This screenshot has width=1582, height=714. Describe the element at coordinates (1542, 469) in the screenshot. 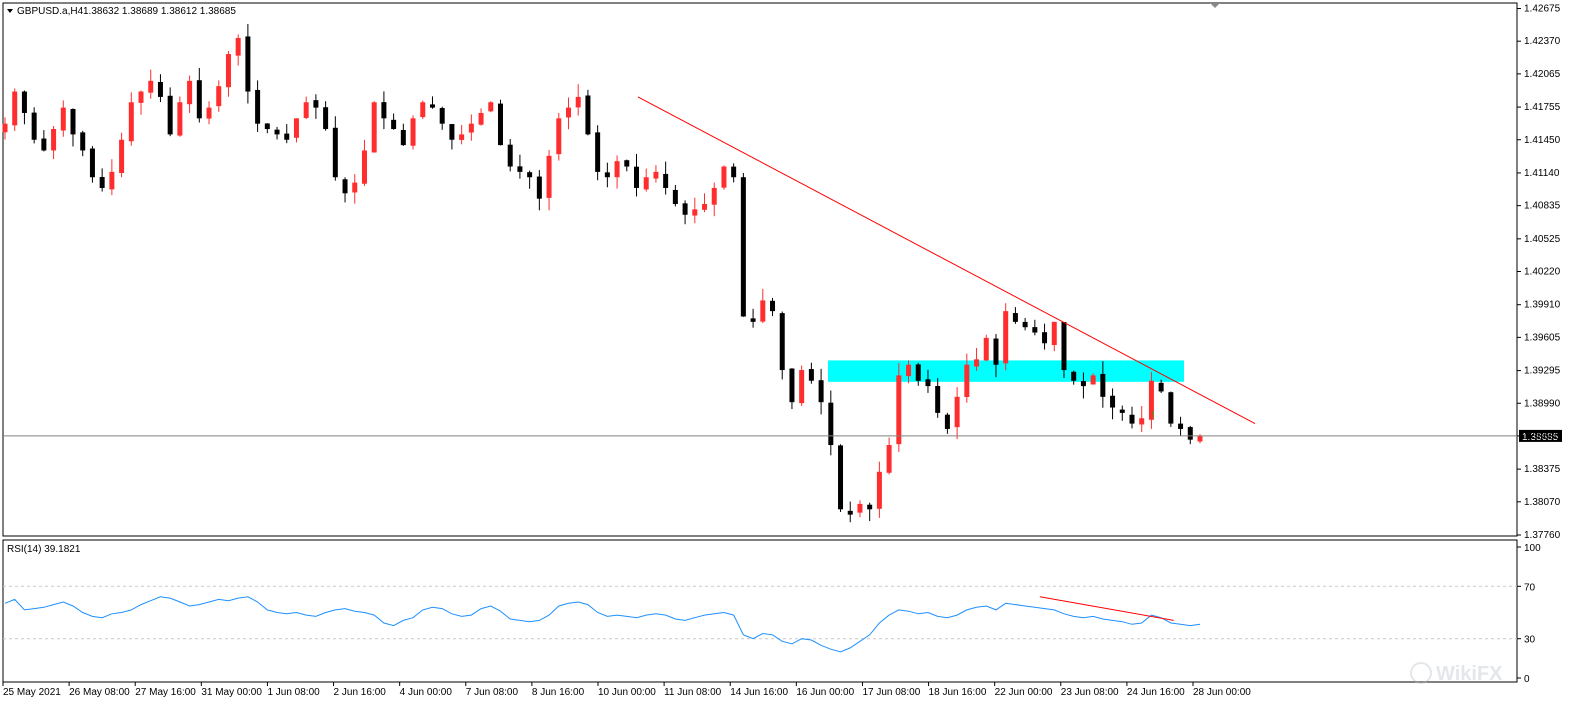

I see `price-tick-label: 1.38375` at that location.